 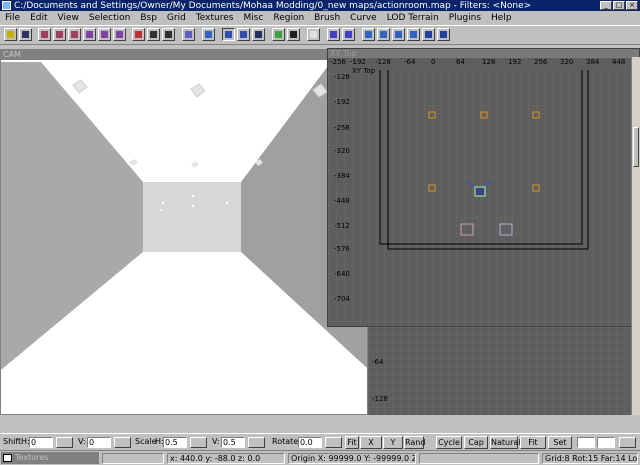 What do you see at coordinates (44, 34) in the screenshot?
I see `x-axis-flip-icon` at bounding box center [44, 34].